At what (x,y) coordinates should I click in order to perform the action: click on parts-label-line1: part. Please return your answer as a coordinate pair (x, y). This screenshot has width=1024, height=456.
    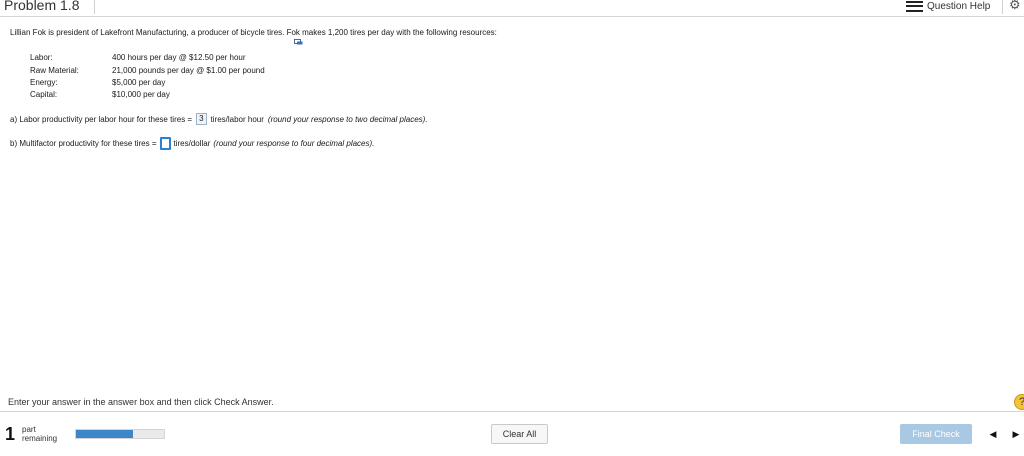
    Looking at the image, I should click on (29, 429).